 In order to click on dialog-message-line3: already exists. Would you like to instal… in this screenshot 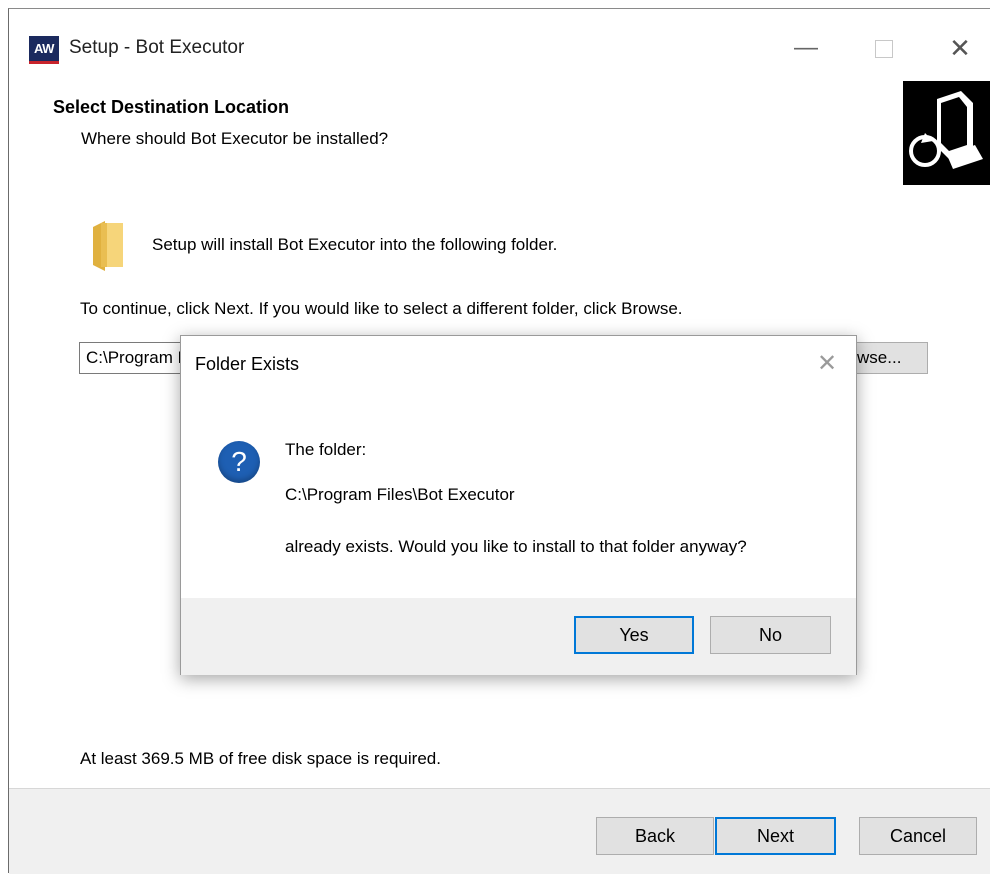, I will do `click(516, 546)`.